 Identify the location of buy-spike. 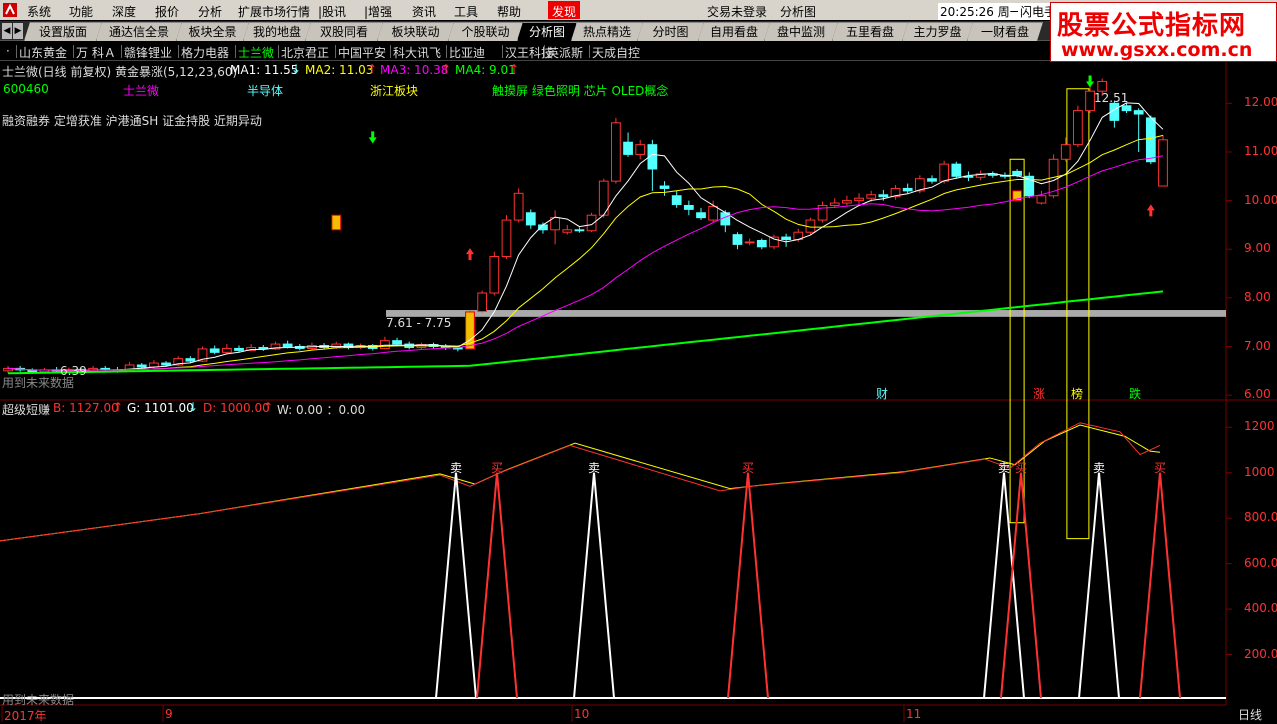
(1160, 585).